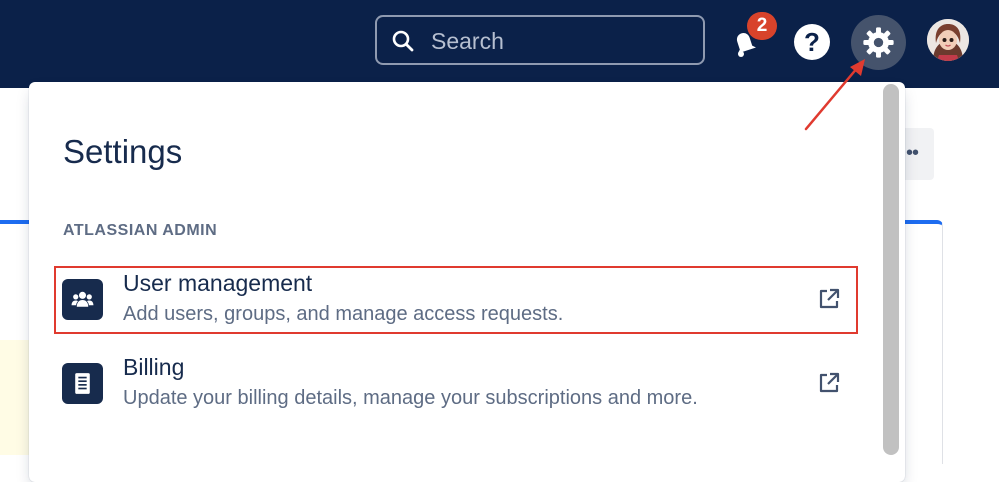 The image size is (999, 482). I want to click on user-avatar, so click(948, 40).